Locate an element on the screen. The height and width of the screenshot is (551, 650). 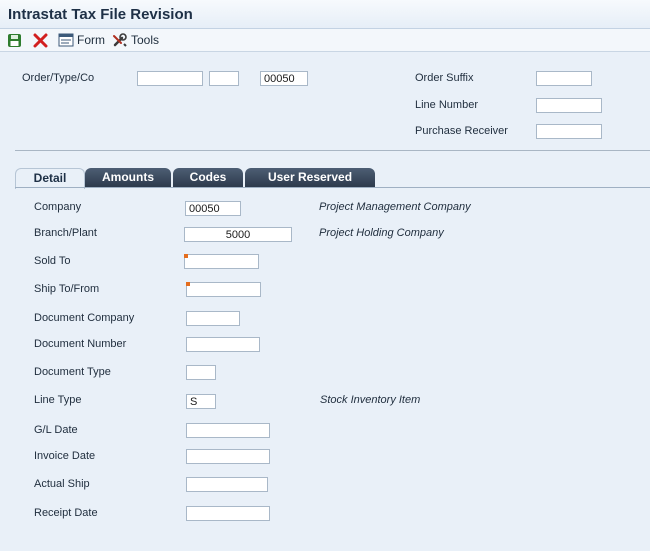
title-bar: Intrastat Tax File Revision is located at coordinates (325, 14).